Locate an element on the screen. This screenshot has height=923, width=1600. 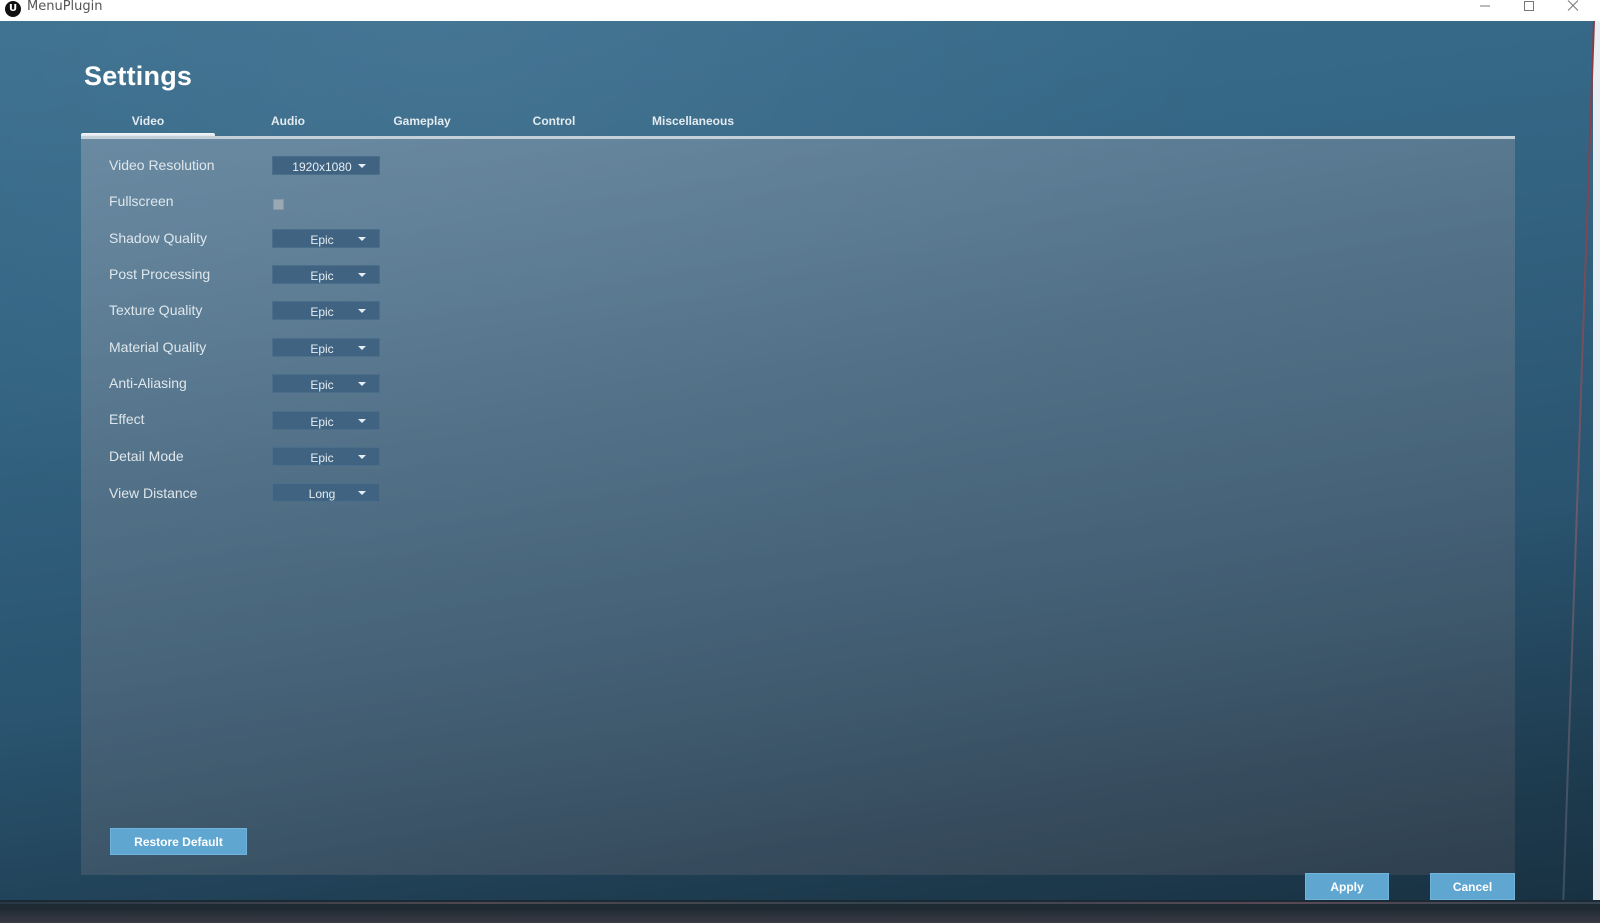
tab-gameplay: Gameplay is located at coordinates (422, 122).